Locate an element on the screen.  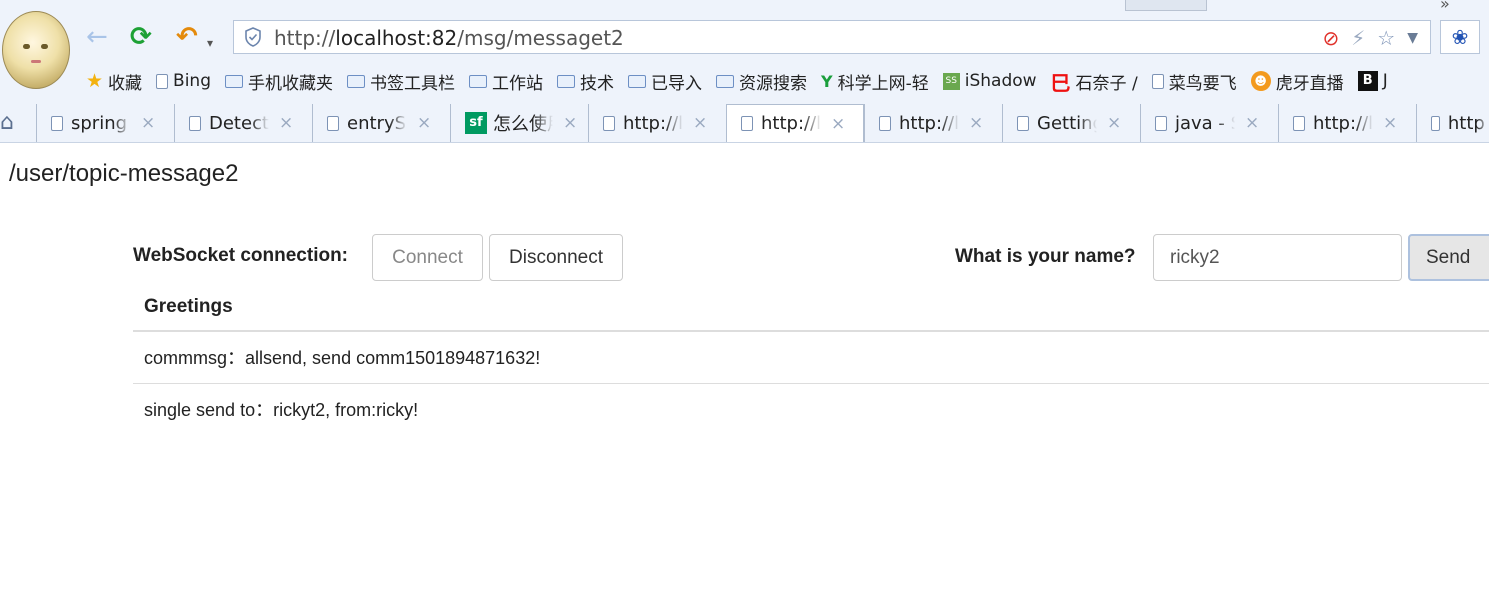
baidu-paw-icon: ❀ is located at coordinates (1460, 37).